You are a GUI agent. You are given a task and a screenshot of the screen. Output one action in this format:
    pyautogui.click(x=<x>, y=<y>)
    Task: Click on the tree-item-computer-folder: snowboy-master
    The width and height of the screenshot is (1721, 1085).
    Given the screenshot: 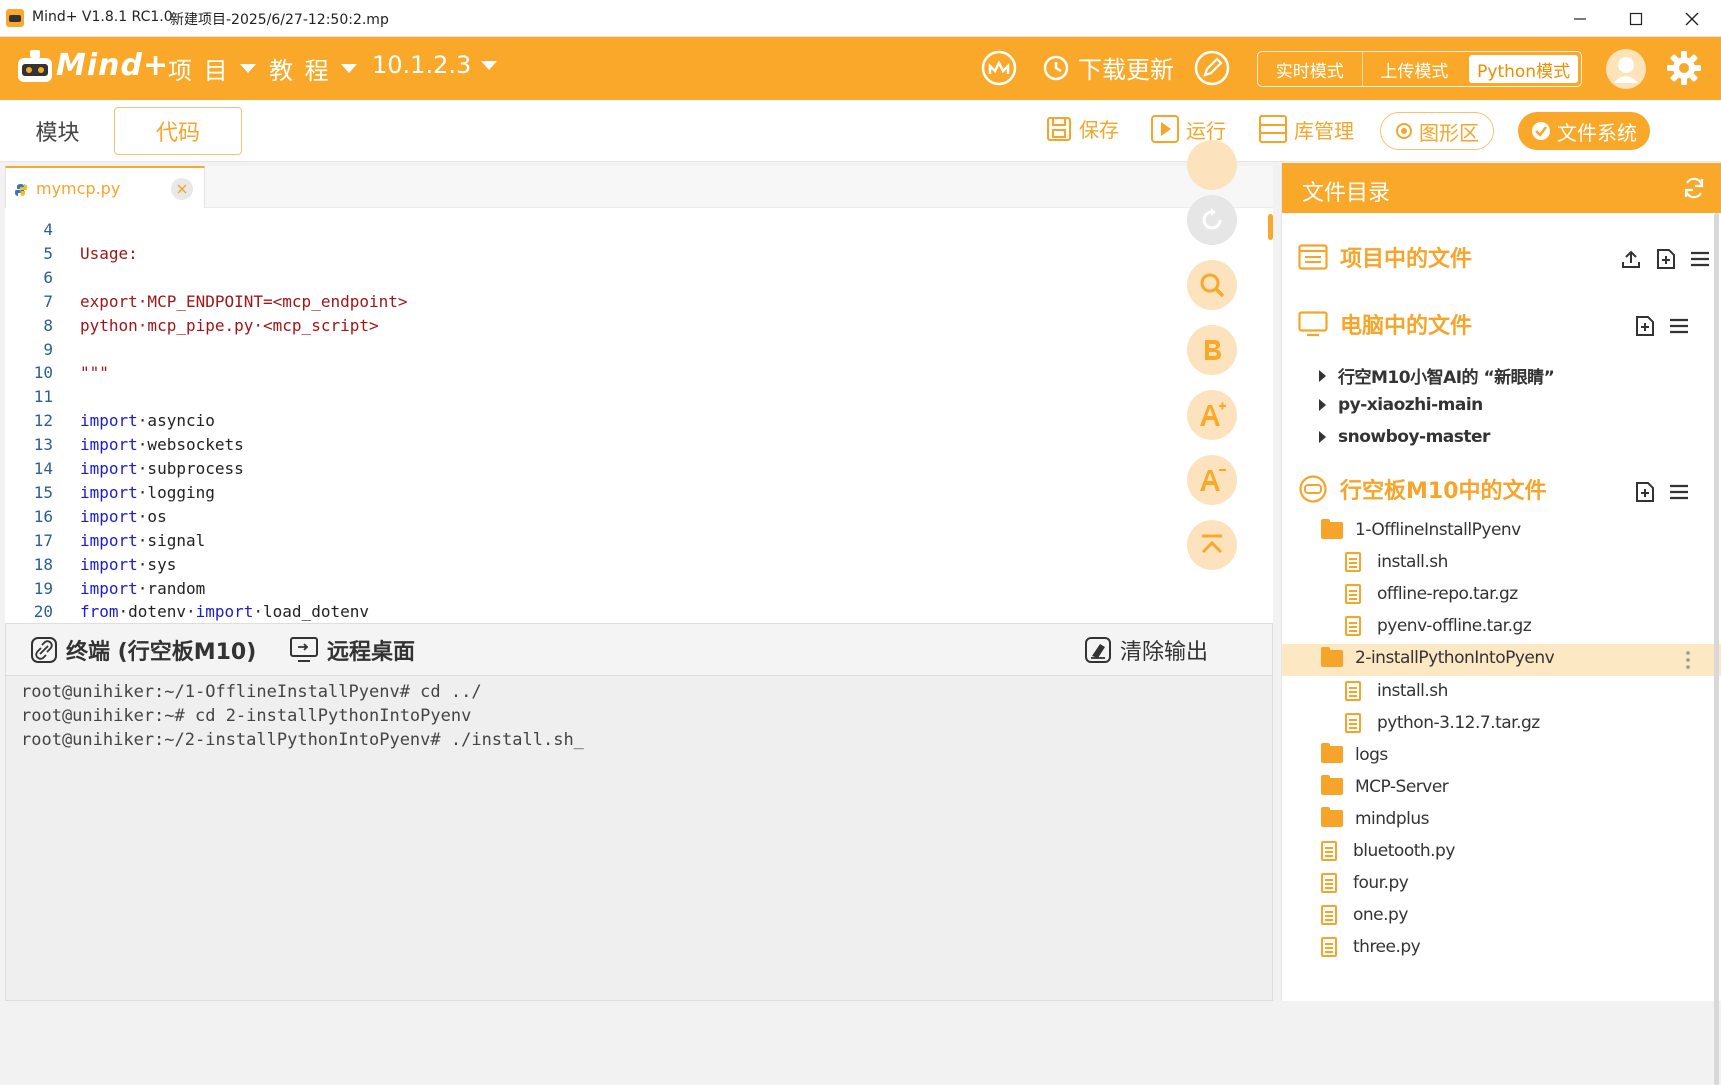 What is the action you would take?
    pyautogui.click(x=1404, y=437)
    